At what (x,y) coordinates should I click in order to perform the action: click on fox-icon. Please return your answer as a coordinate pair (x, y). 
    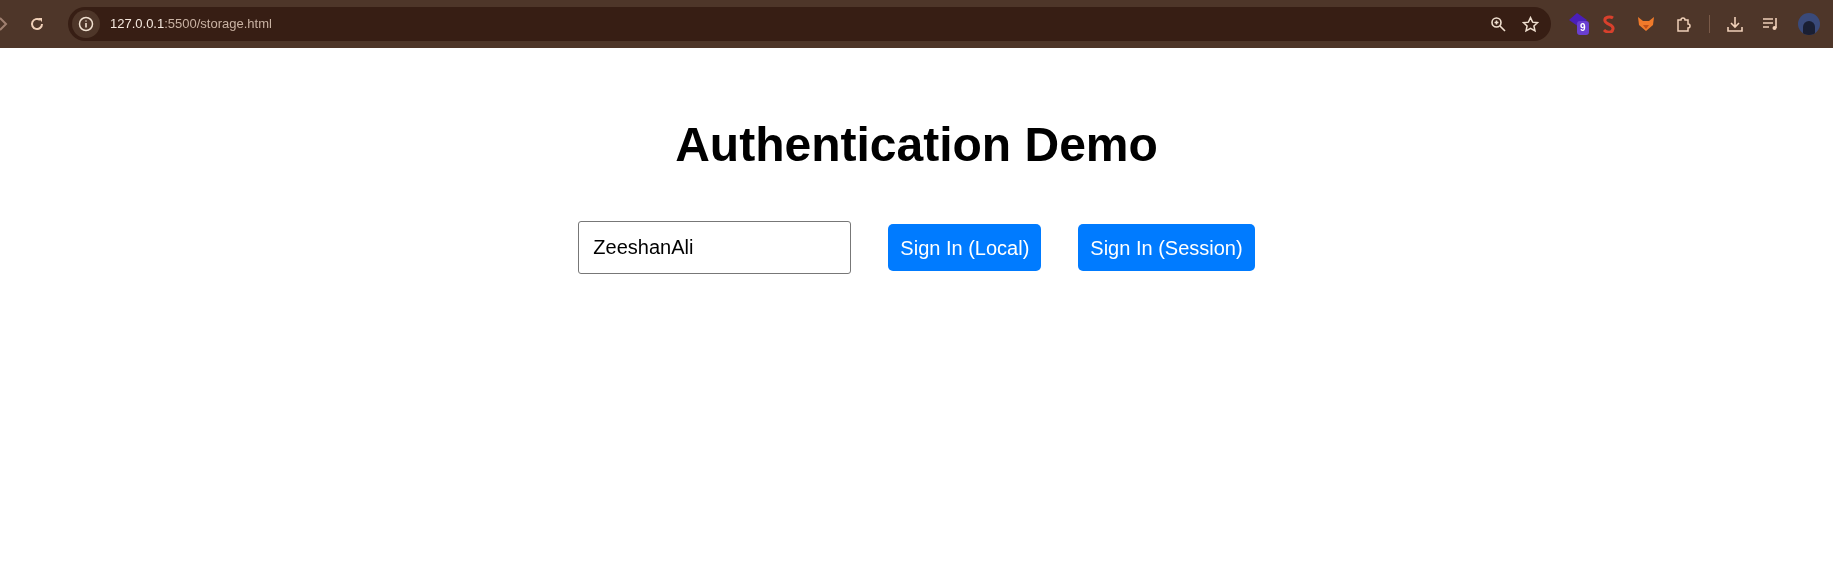
    Looking at the image, I should click on (1646, 24).